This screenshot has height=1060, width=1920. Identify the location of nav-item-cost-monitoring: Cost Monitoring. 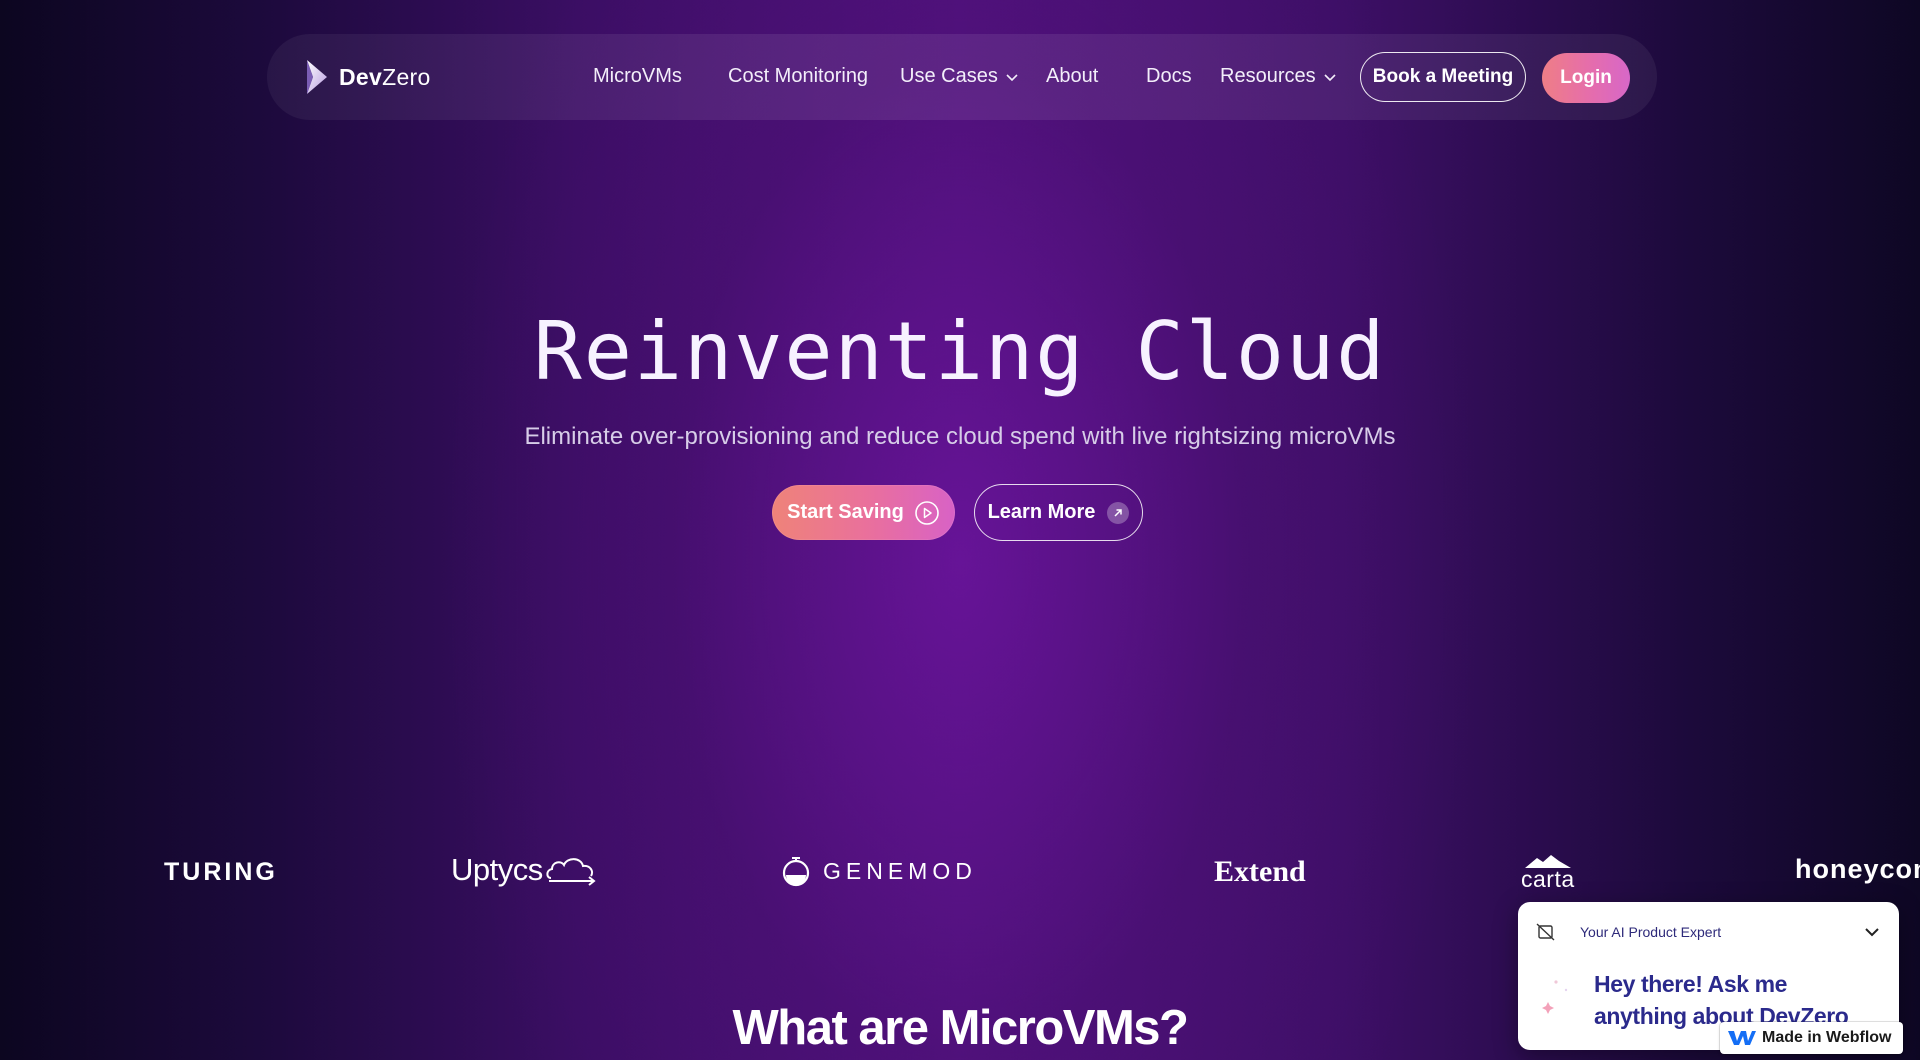
(798, 76).